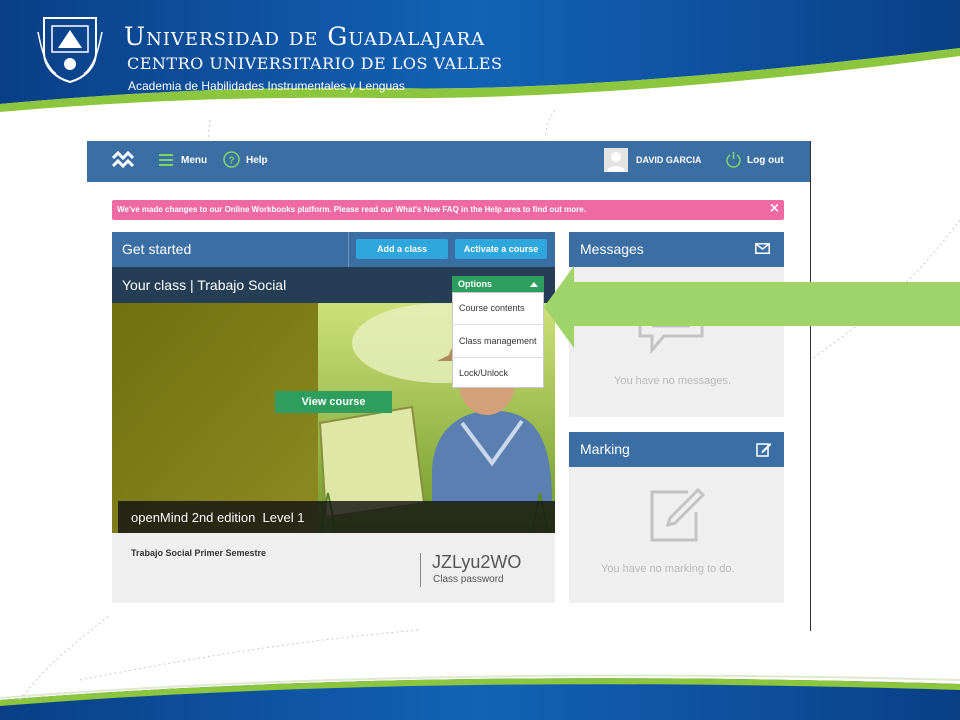  I want to click on password-divider, so click(420, 570).